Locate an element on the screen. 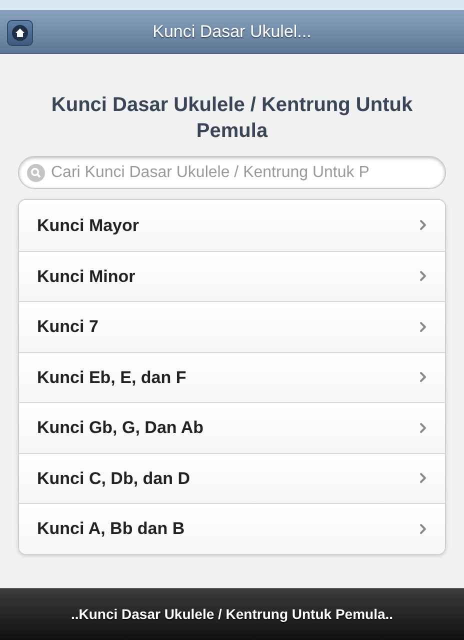  item-label: Kunci Eb, E, dan F is located at coordinates (111, 377).